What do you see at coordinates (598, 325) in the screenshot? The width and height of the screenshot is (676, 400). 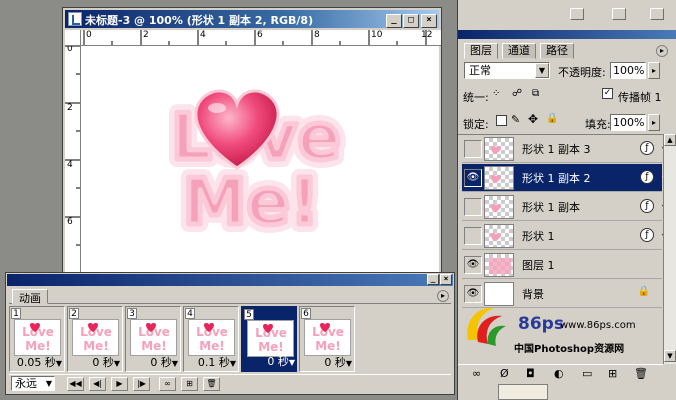 I see `watermark-url: www.86ps.com` at bounding box center [598, 325].